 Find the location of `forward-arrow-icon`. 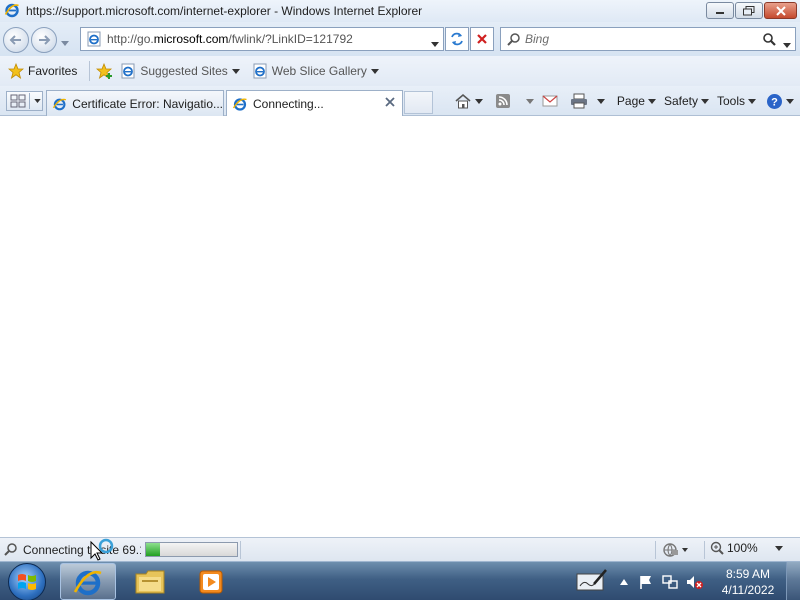

forward-arrow-icon is located at coordinates (45, 40).